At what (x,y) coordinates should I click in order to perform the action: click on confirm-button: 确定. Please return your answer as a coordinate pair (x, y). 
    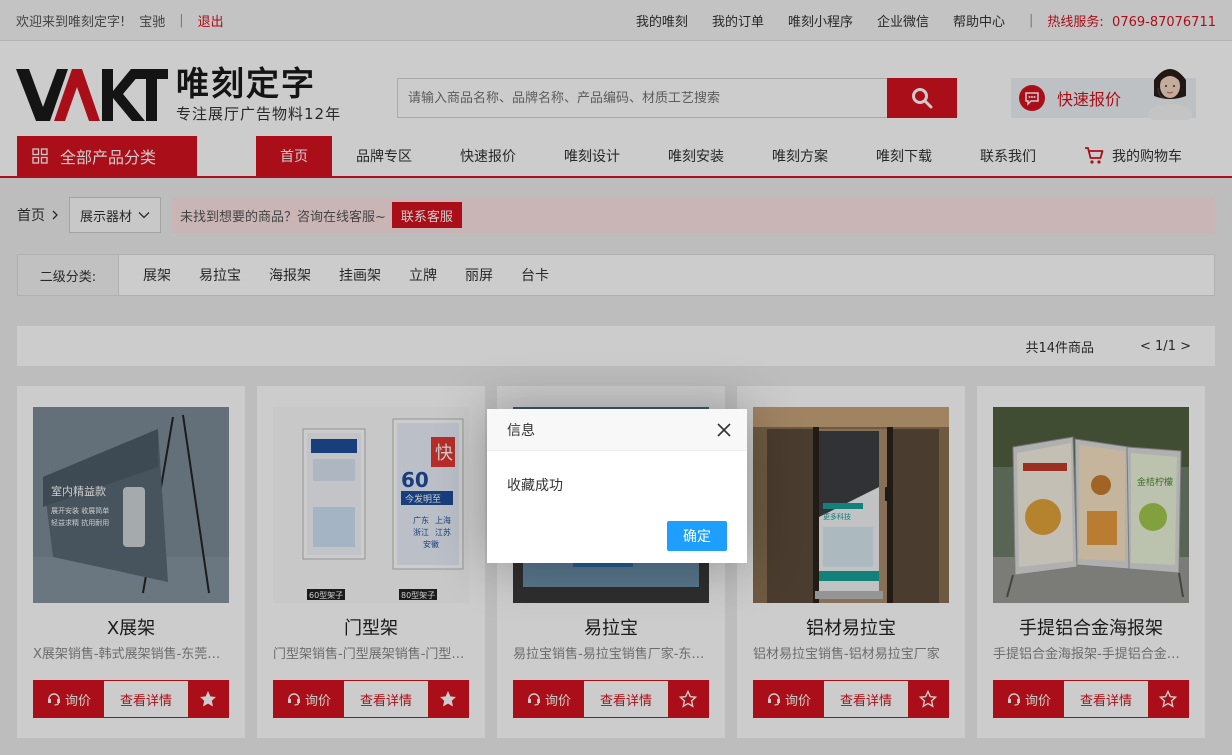
    Looking at the image, I should click on (697, 536).